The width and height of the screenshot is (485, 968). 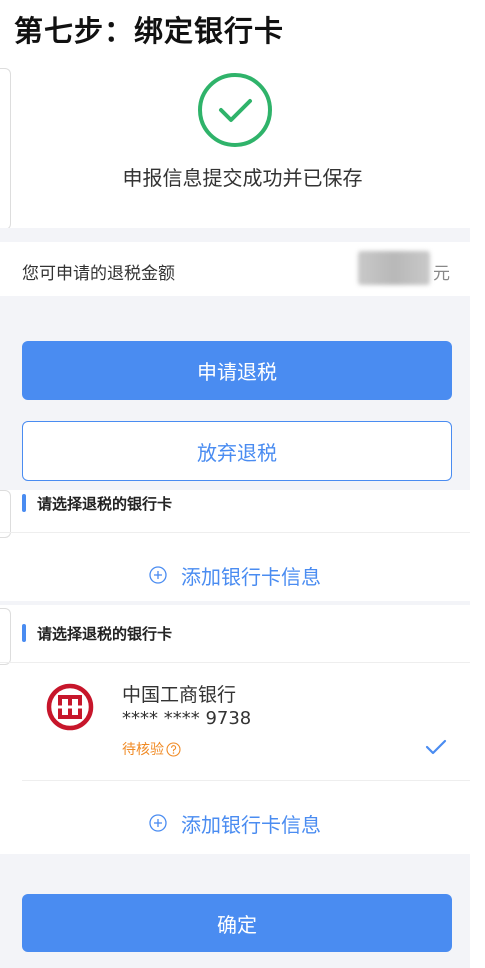 I want to click on confirm-button: 确定, so click(x=237, y=923).